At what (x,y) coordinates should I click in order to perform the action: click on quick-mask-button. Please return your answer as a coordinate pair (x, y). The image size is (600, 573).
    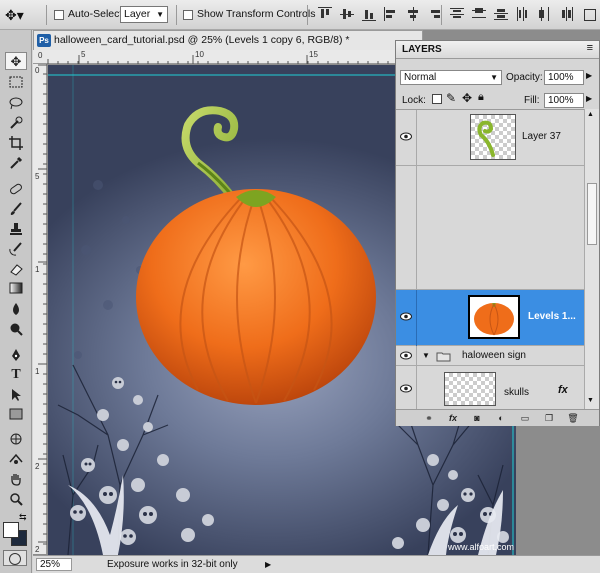
    Looking at the image, I should click on (15, 558).